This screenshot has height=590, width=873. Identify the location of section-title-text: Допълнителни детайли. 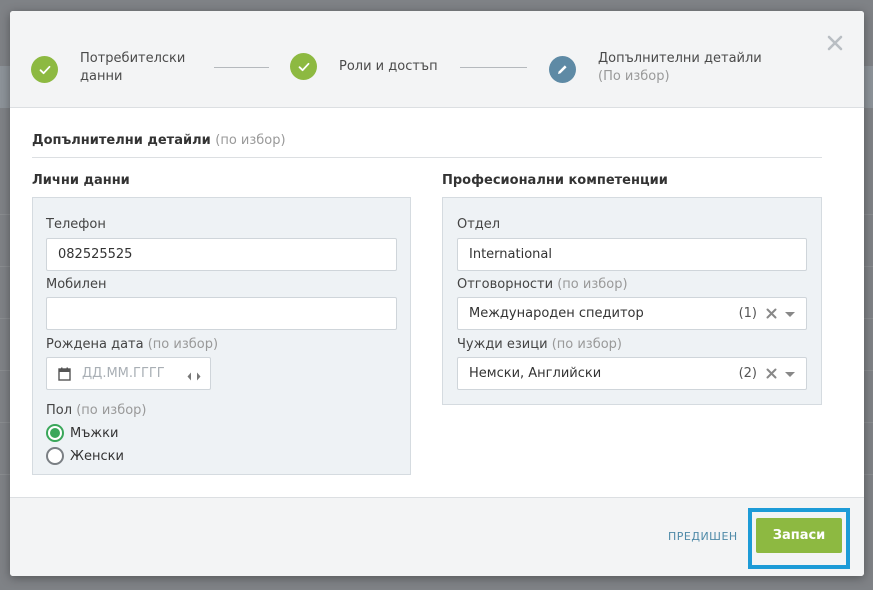
(121, 140).